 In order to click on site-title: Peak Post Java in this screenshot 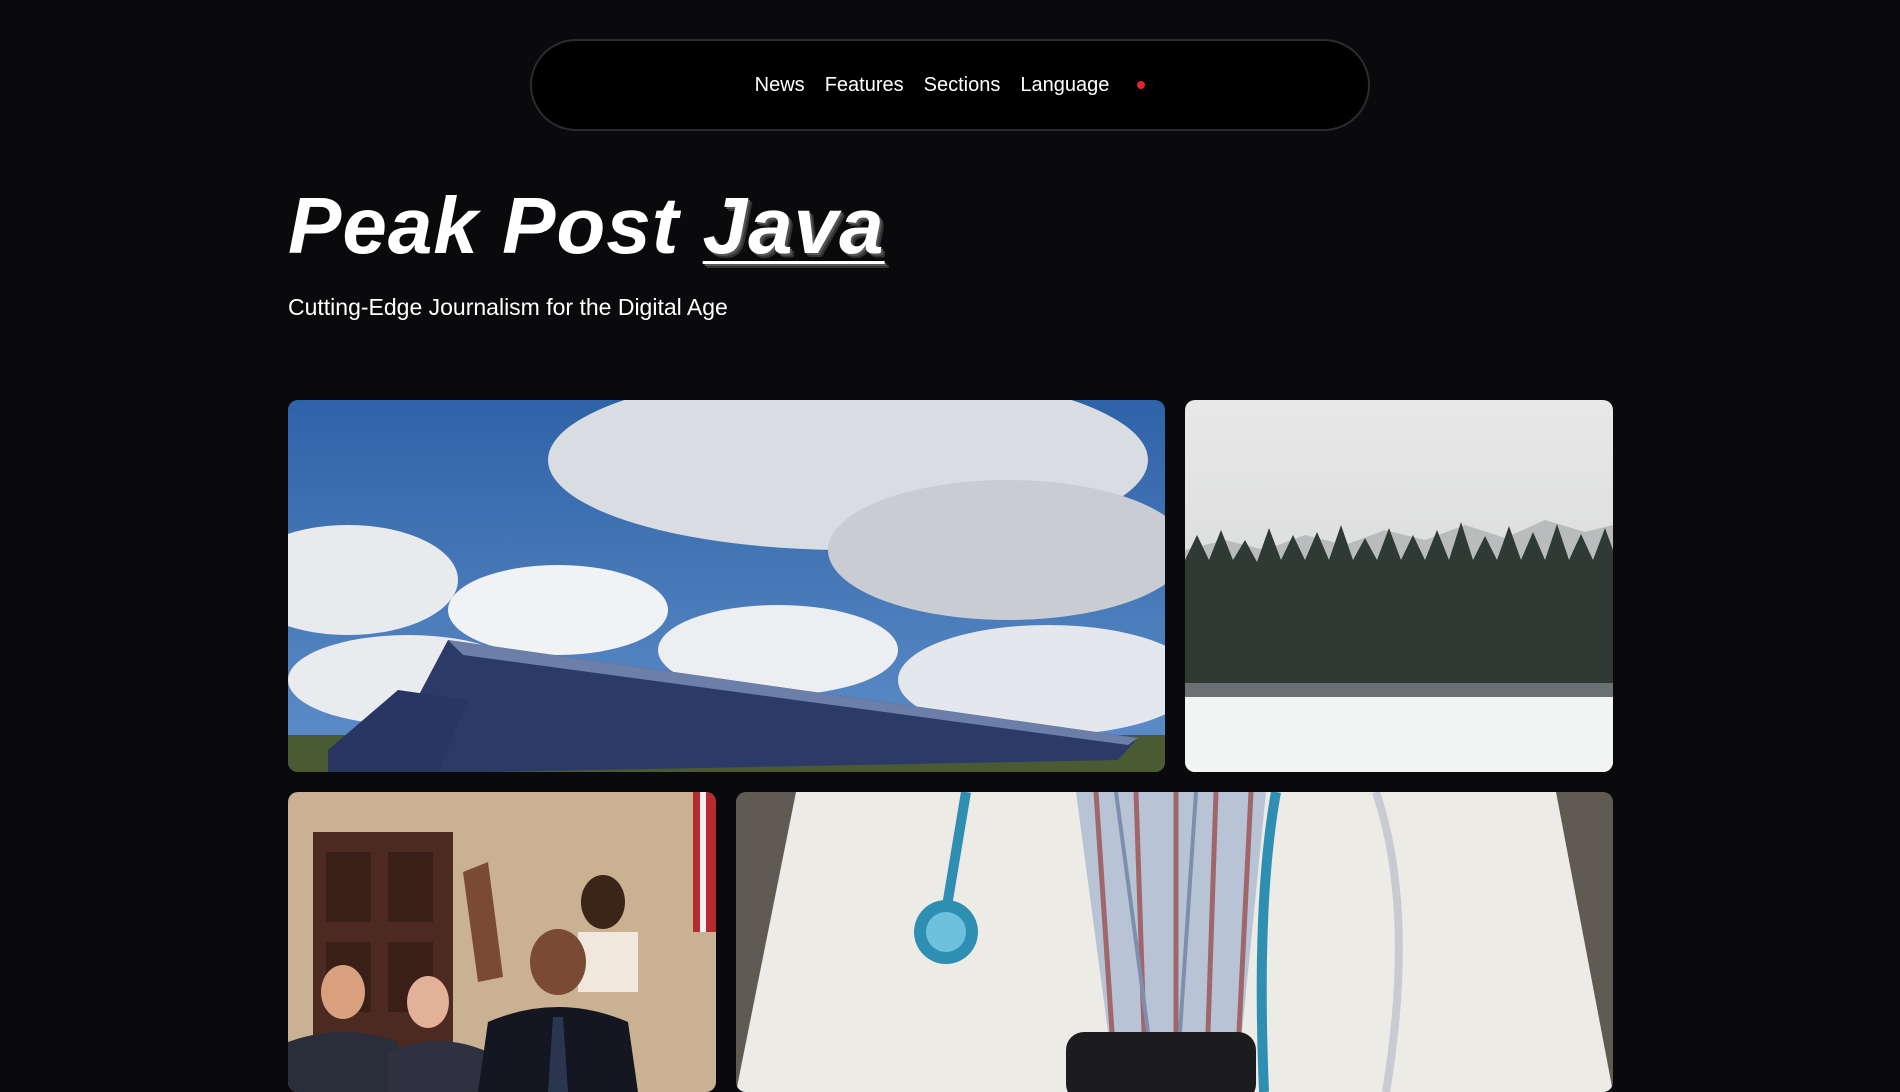, I will do `click(586, 226)`.